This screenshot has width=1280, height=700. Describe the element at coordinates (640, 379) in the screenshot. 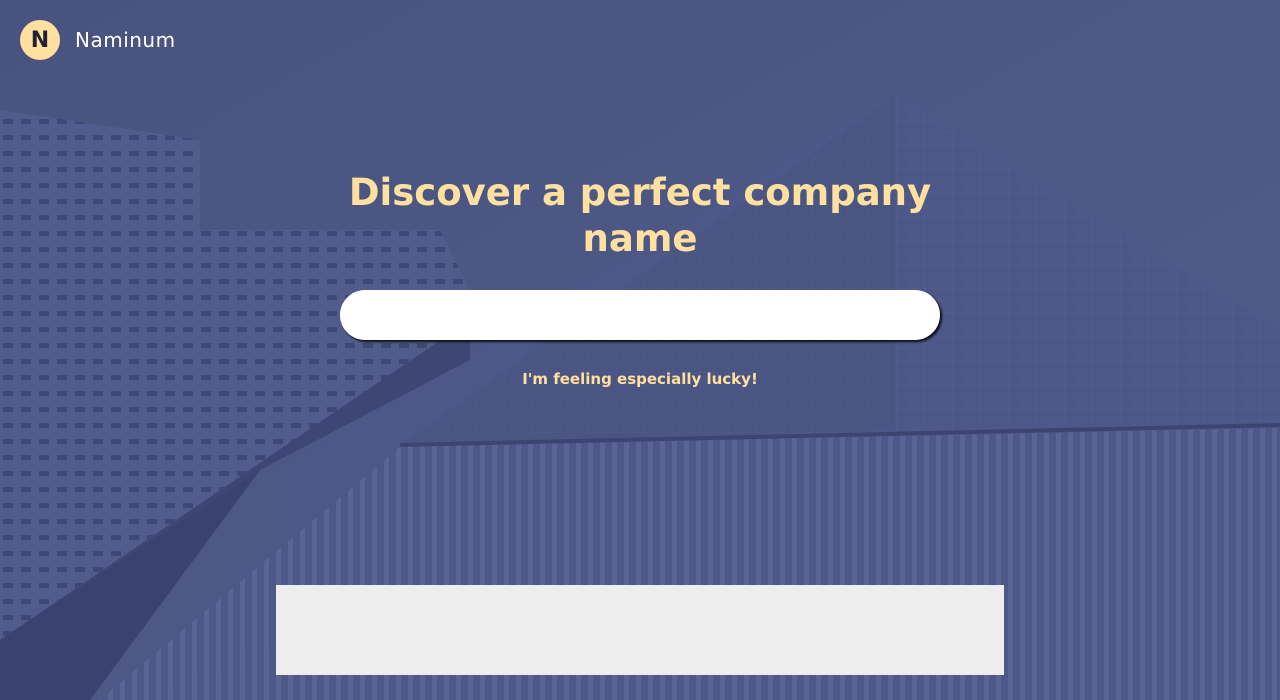

I see `feeling-lucky-link: I'm feeling especially lucky!` at that location.